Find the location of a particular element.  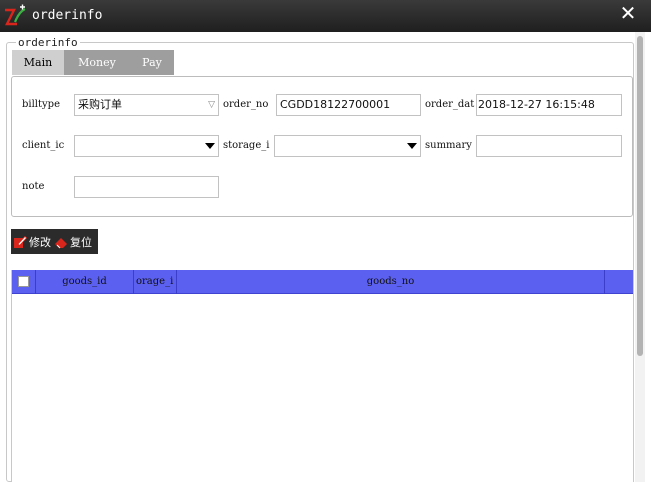

client-id-label: client_ic is located at coordinates (43, 145).